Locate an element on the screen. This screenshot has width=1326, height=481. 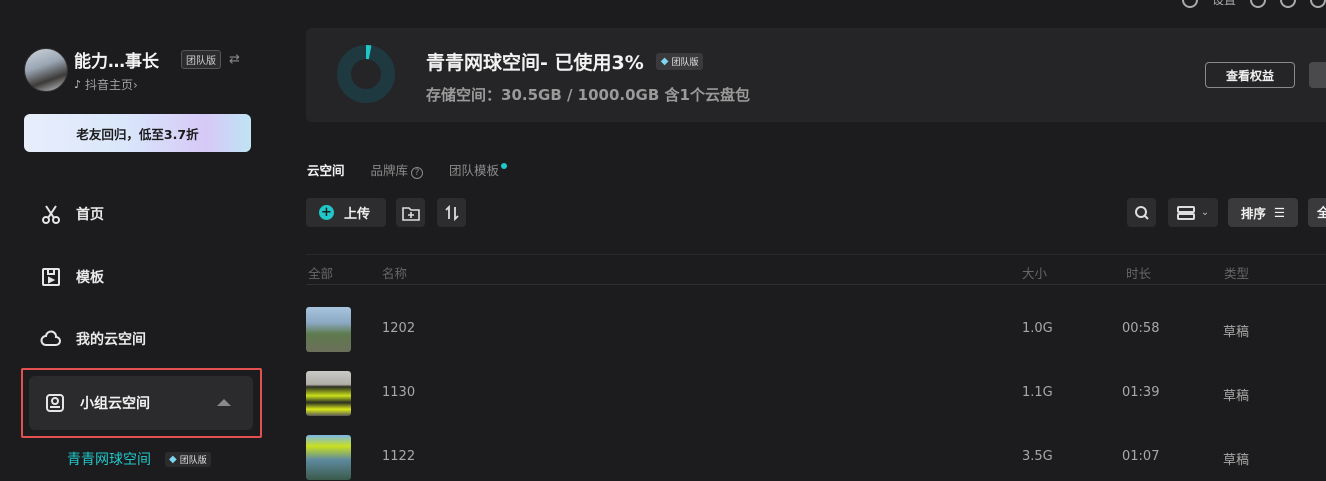
nav-templates-label: 模板 is located at coordinates (90, 278).